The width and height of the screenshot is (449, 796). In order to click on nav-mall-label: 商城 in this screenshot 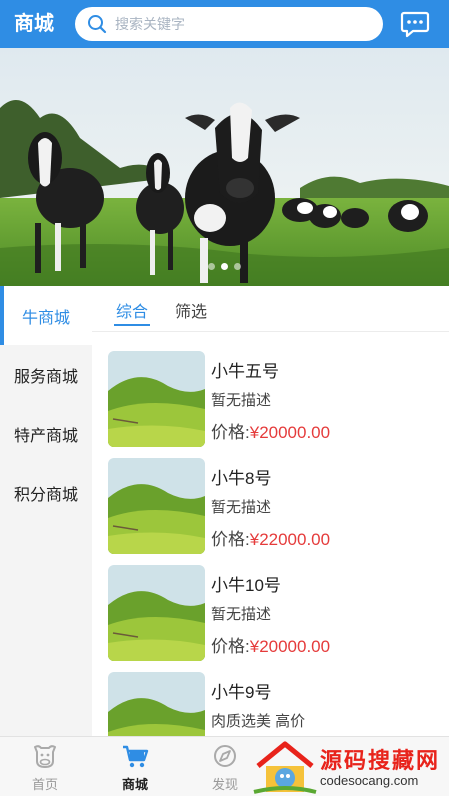, I will do `click(134, 784)`.